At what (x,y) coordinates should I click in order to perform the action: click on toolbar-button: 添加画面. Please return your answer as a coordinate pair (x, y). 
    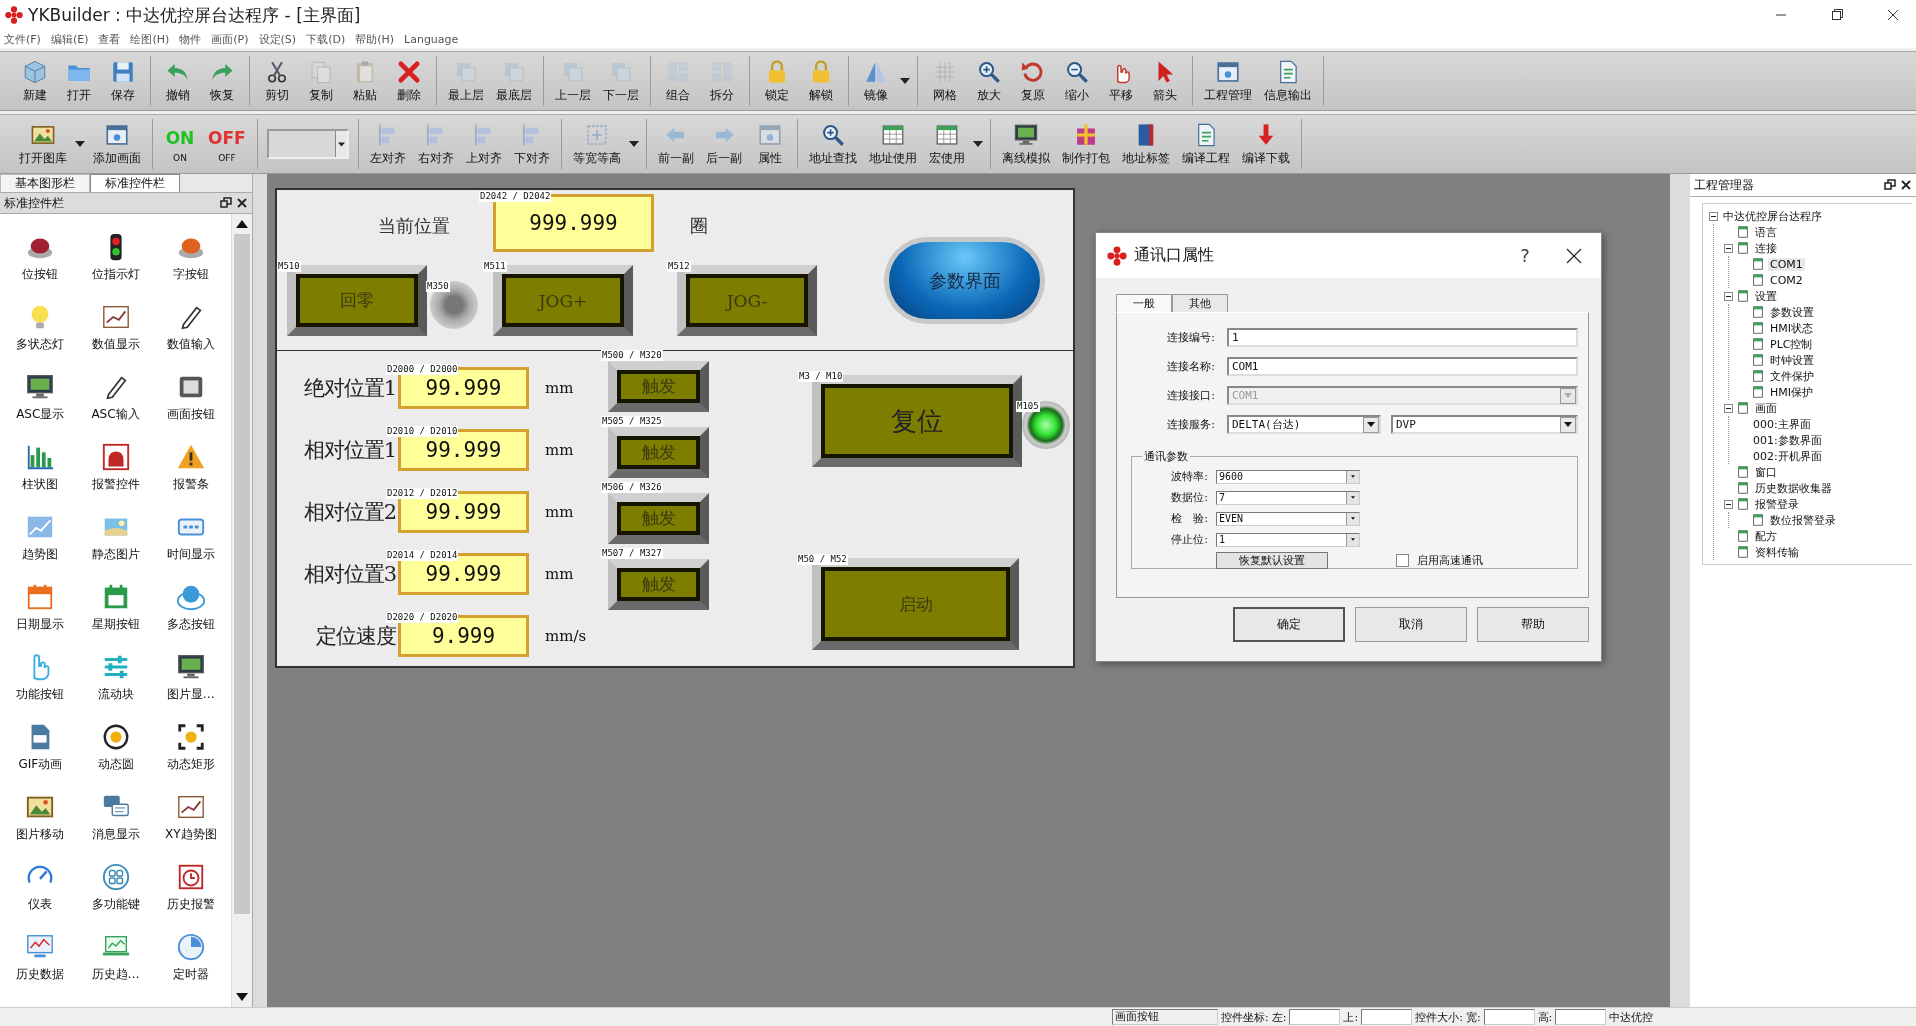
    Looking at the image, I should click on (117, 144).